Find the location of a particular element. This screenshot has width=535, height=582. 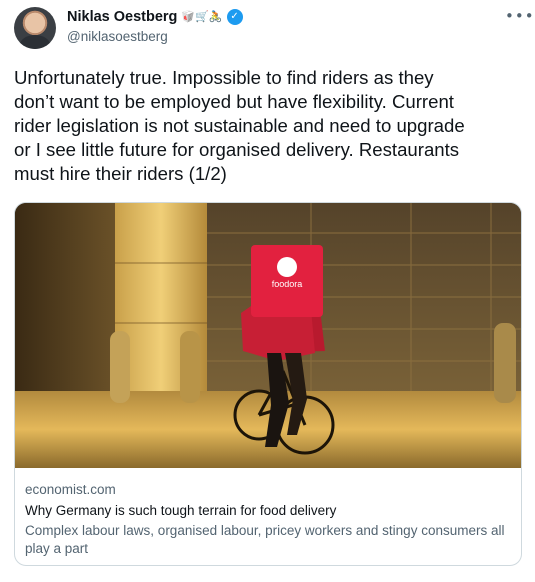

card-domain: economist.com is located at coordinates (70, 489).